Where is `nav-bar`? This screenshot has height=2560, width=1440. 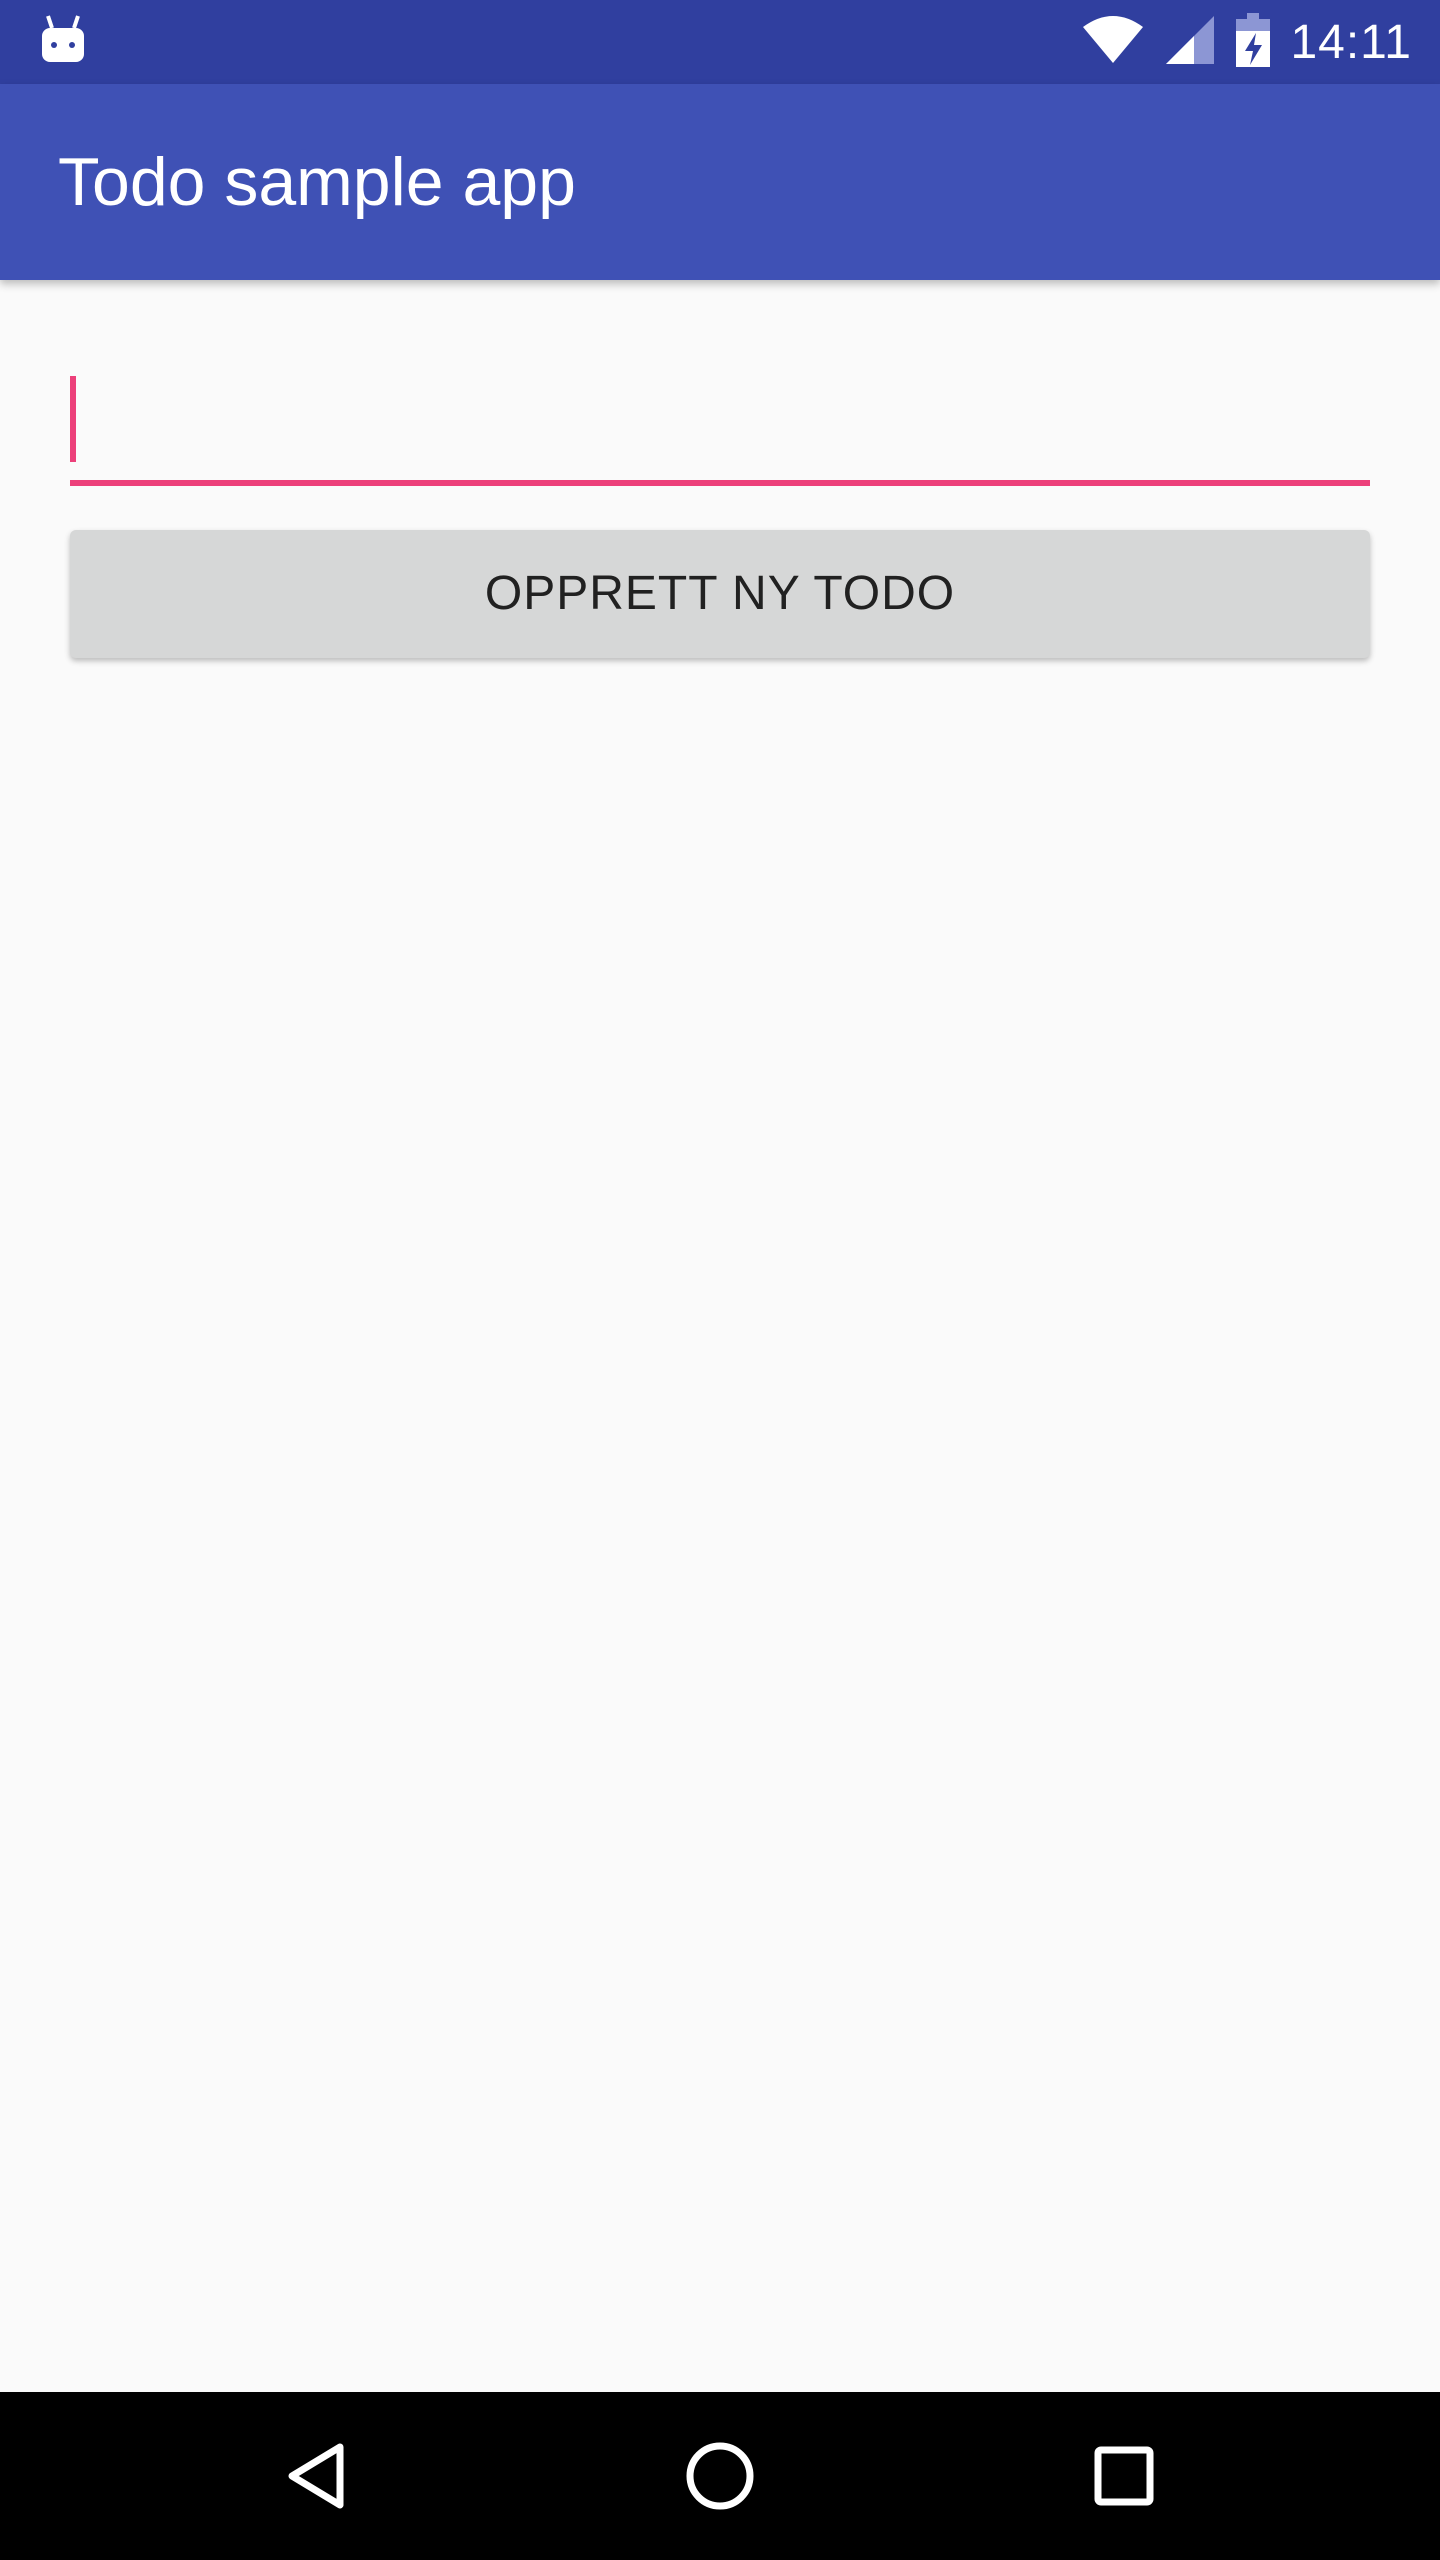
nav-bar is located at coordinates (720, 2476).